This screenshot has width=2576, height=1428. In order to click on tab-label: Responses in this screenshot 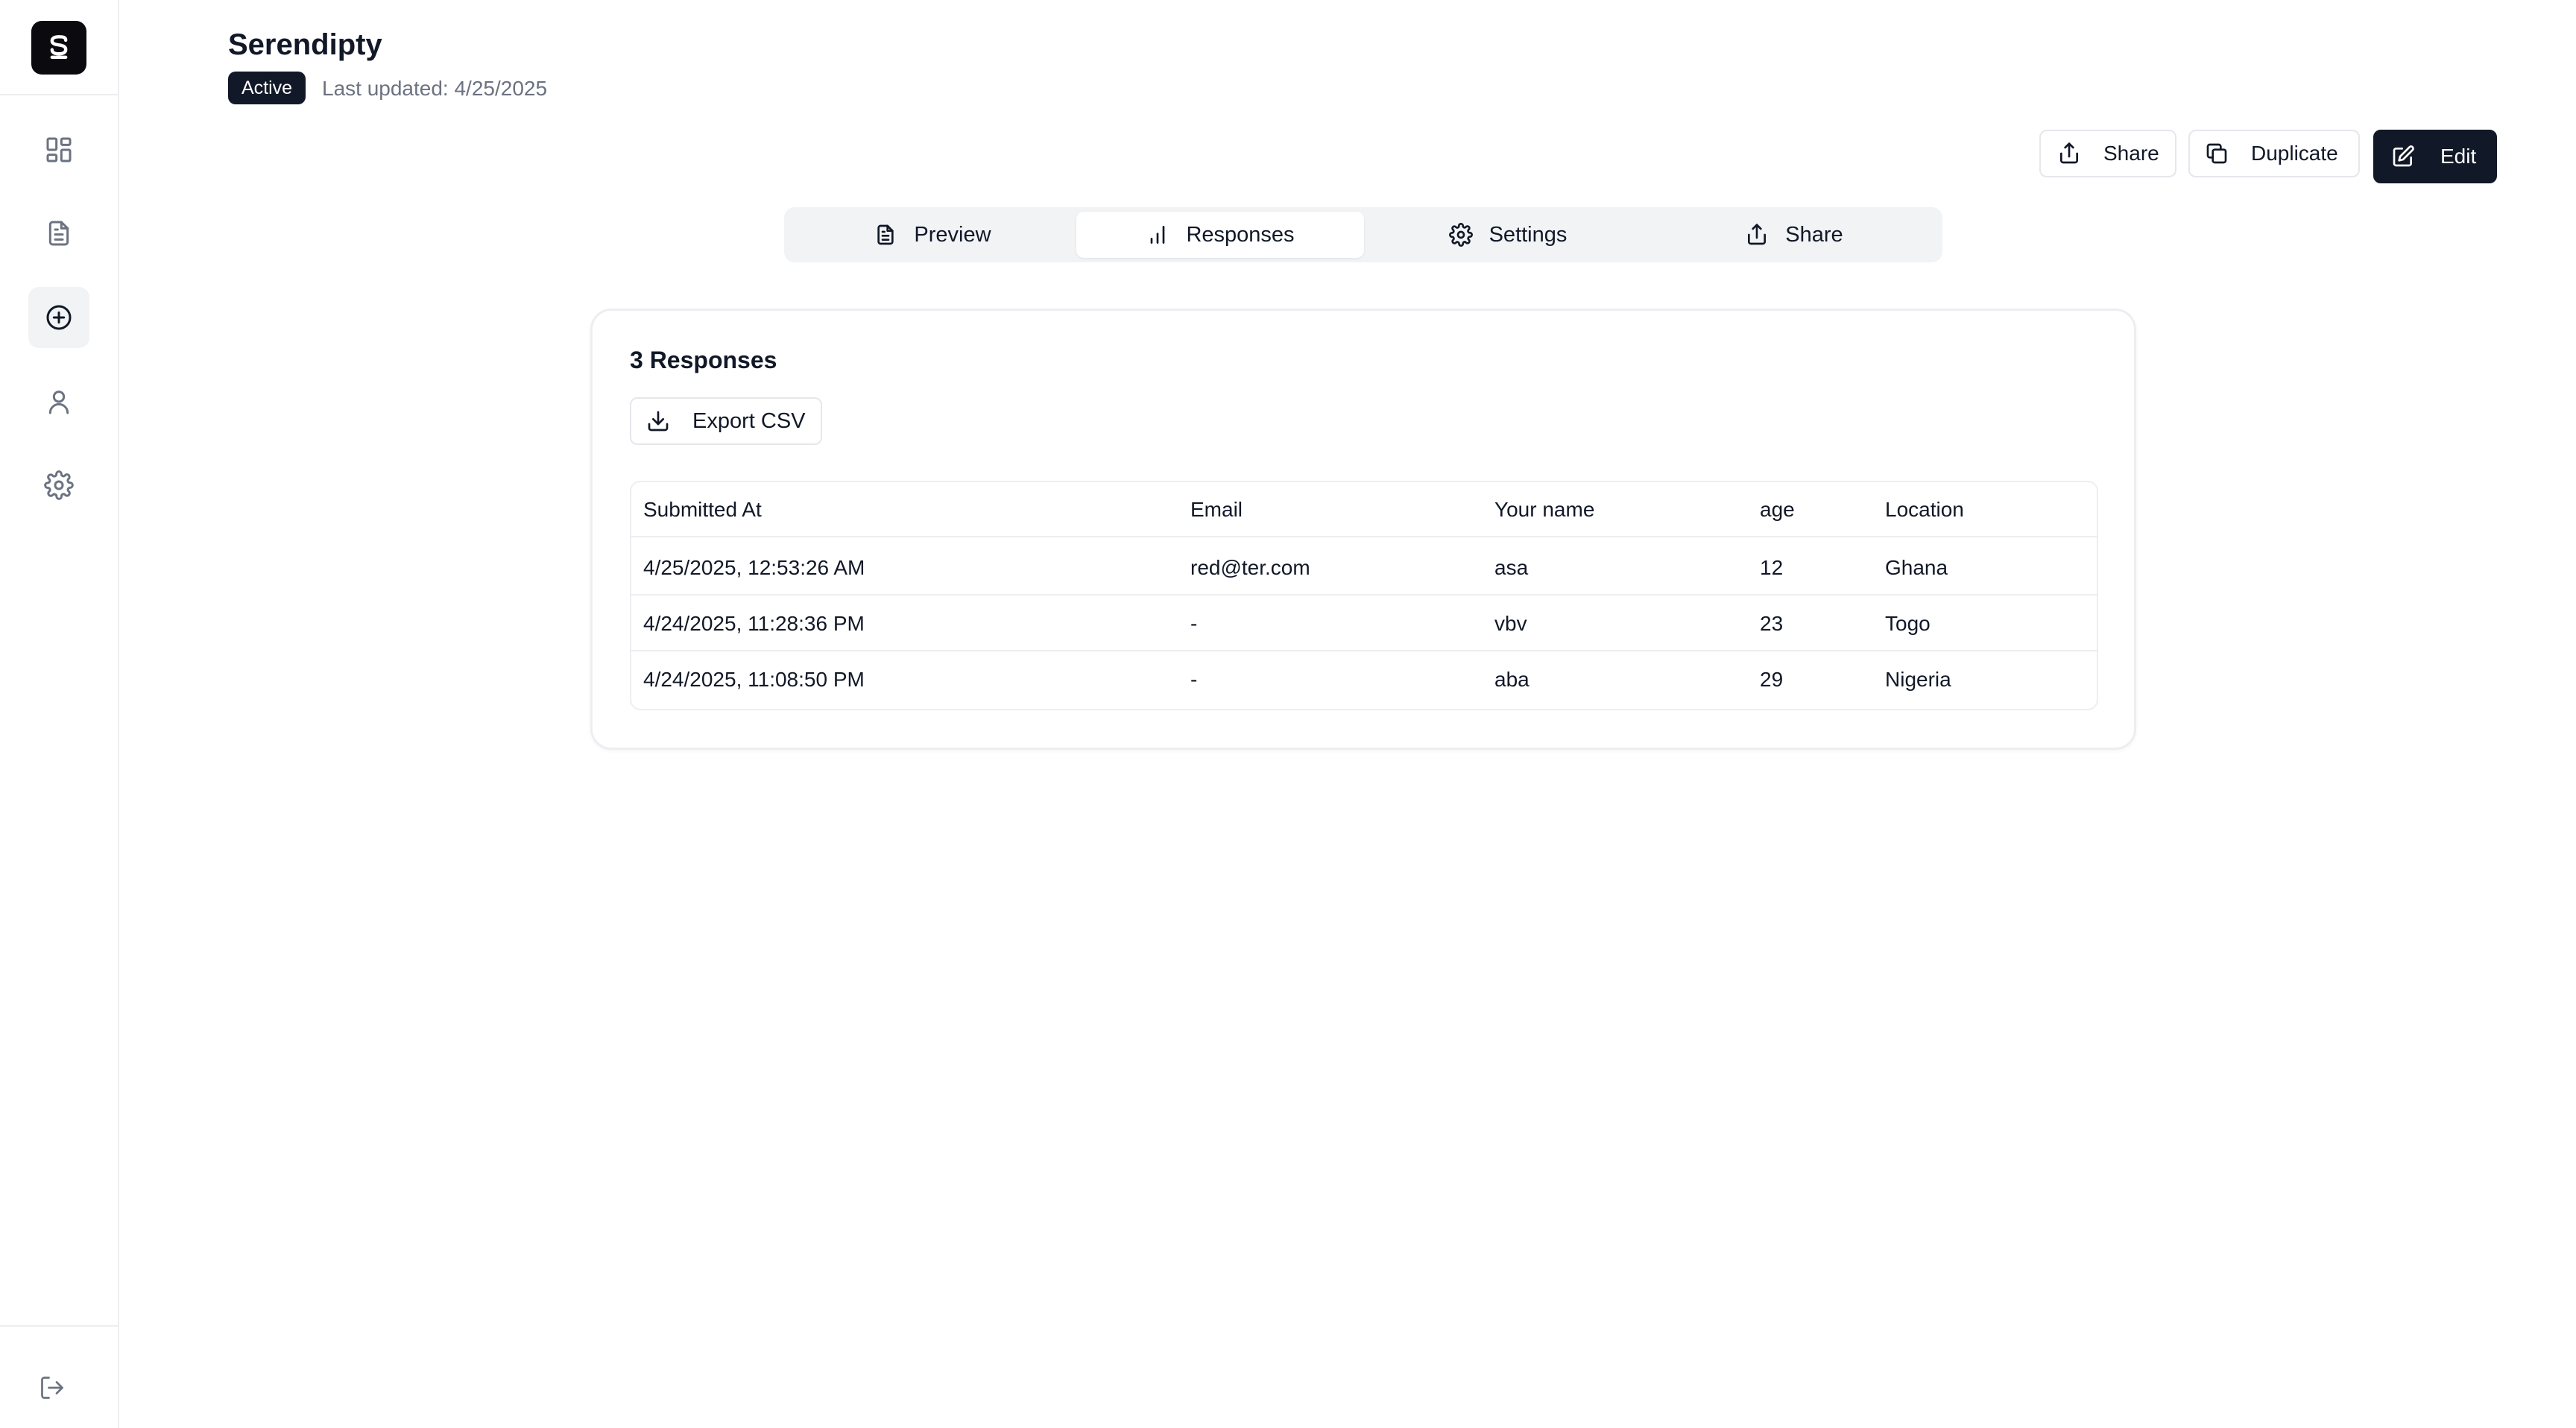, I will do `click(1240, 234)`.